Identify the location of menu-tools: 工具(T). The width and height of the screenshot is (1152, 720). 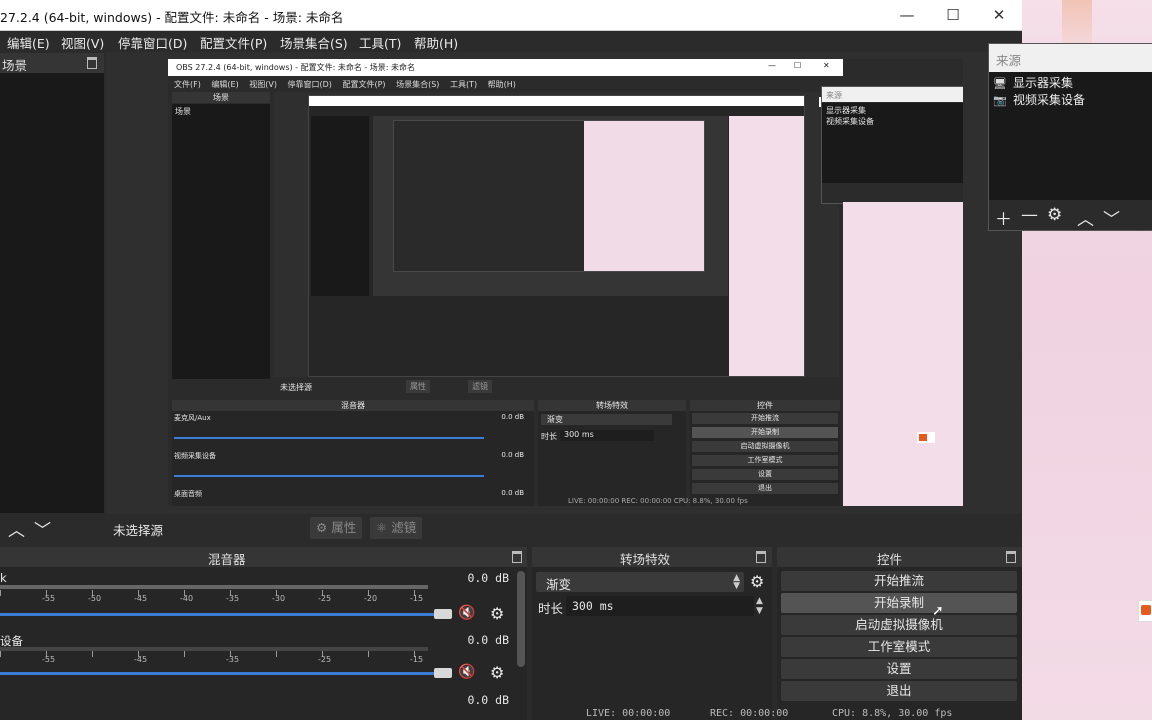
(380, 42).